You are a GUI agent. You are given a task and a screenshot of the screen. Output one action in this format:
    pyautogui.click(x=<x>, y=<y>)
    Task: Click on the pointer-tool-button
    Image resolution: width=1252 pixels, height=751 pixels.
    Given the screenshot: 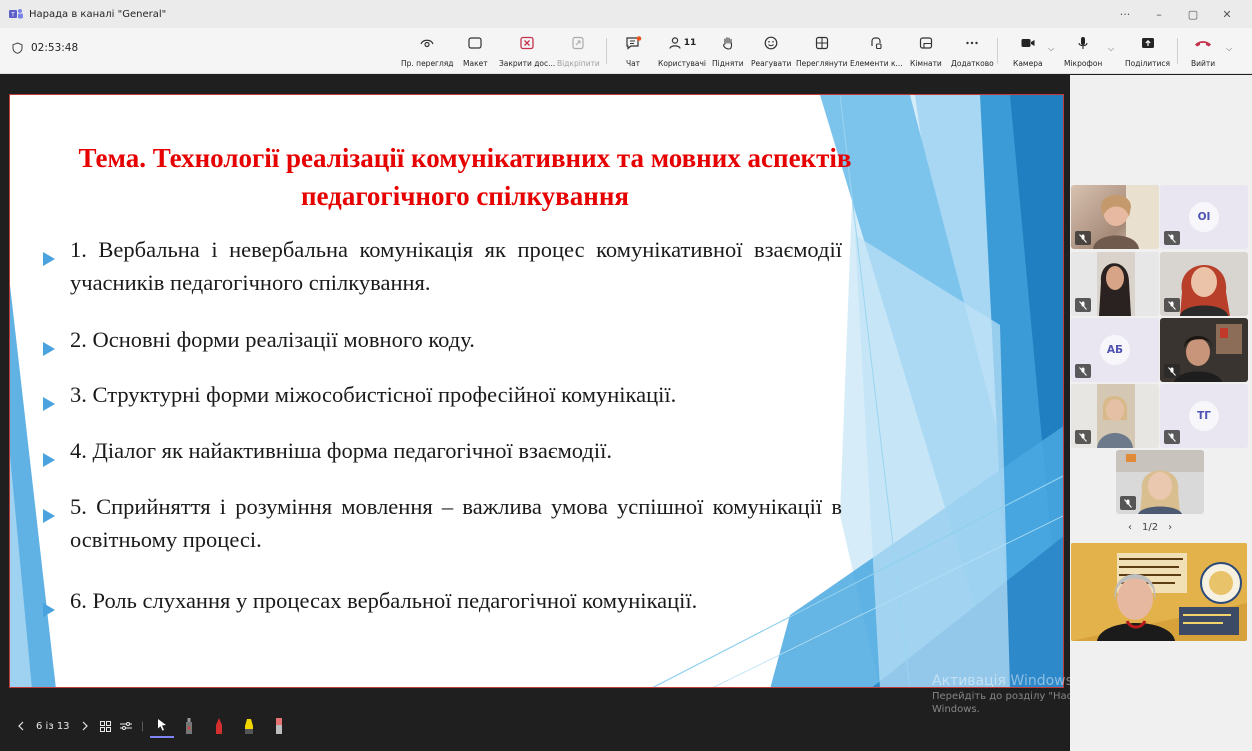 What is the action you would take?
    pyautogui.click(x=161, y=726)
    